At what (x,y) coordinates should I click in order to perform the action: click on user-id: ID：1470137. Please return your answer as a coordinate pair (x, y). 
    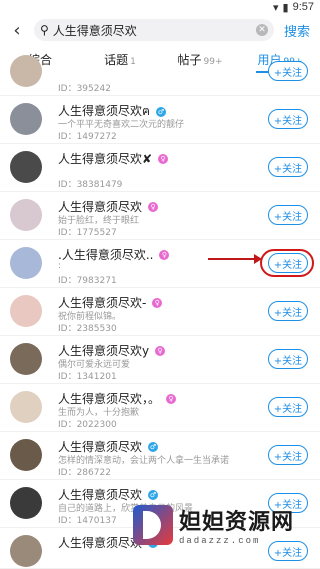
    Looking at the image, I should click on (87, 521).